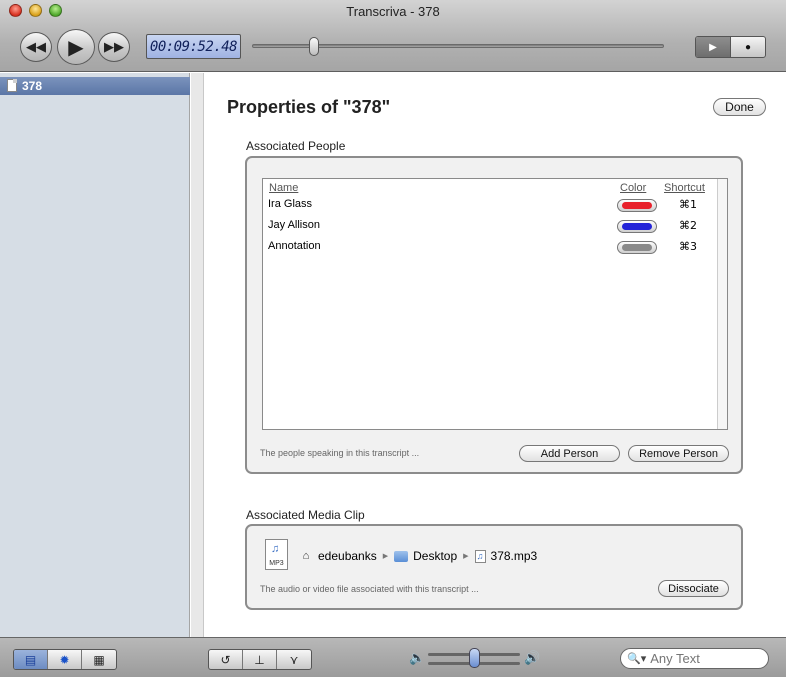 The height and width of the screenshot is (677, 786). Describe the element at coordinates (294, 225) in the screenshot. I see `person-name: Jay Allison` at that location.